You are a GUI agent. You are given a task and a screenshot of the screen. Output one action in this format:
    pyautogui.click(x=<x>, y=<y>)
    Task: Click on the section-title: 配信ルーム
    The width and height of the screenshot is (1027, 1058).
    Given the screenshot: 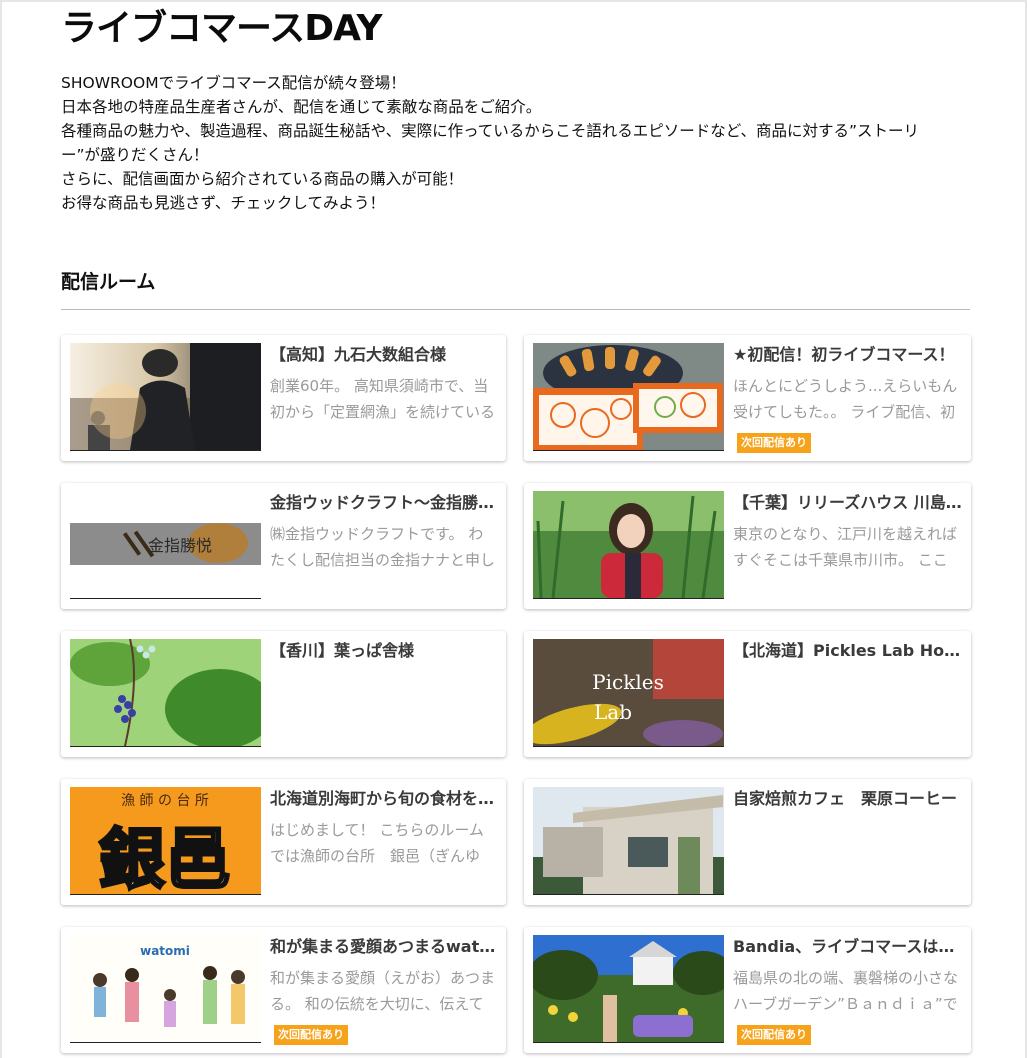 What is the action you would take?
    pyautogui.click(x=108, y=282)
    